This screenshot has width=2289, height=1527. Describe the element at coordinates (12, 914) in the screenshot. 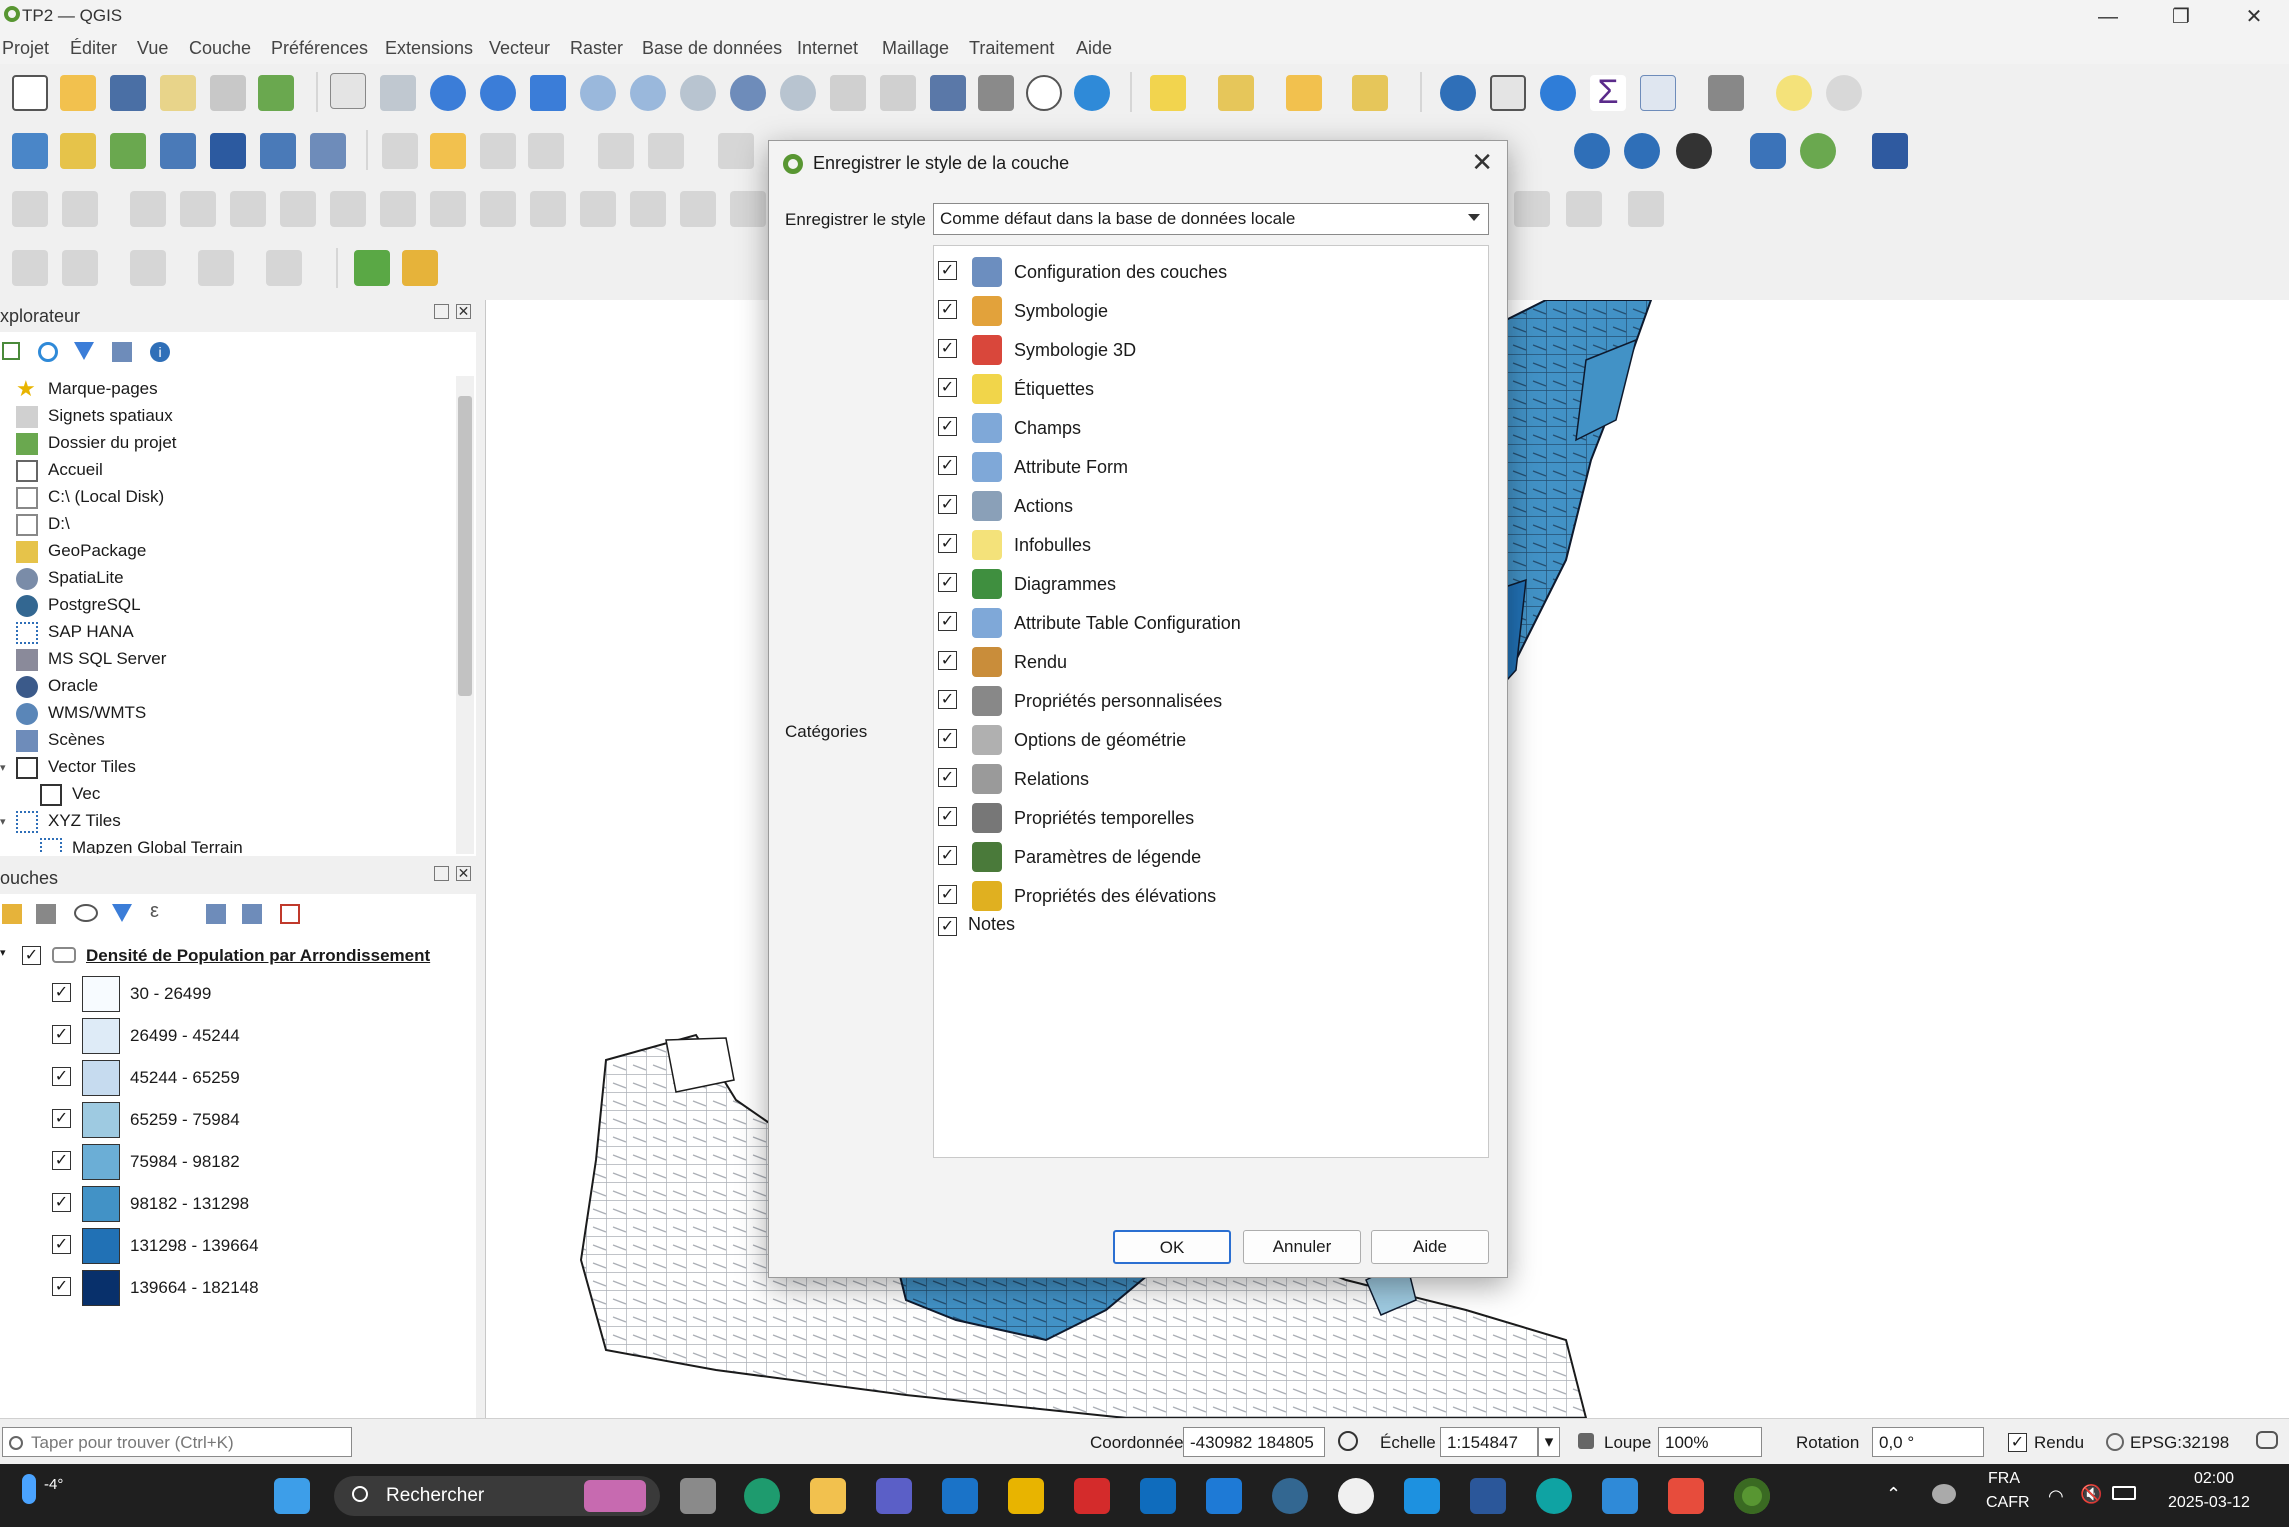

I see `layer-styling-icon` at that location.